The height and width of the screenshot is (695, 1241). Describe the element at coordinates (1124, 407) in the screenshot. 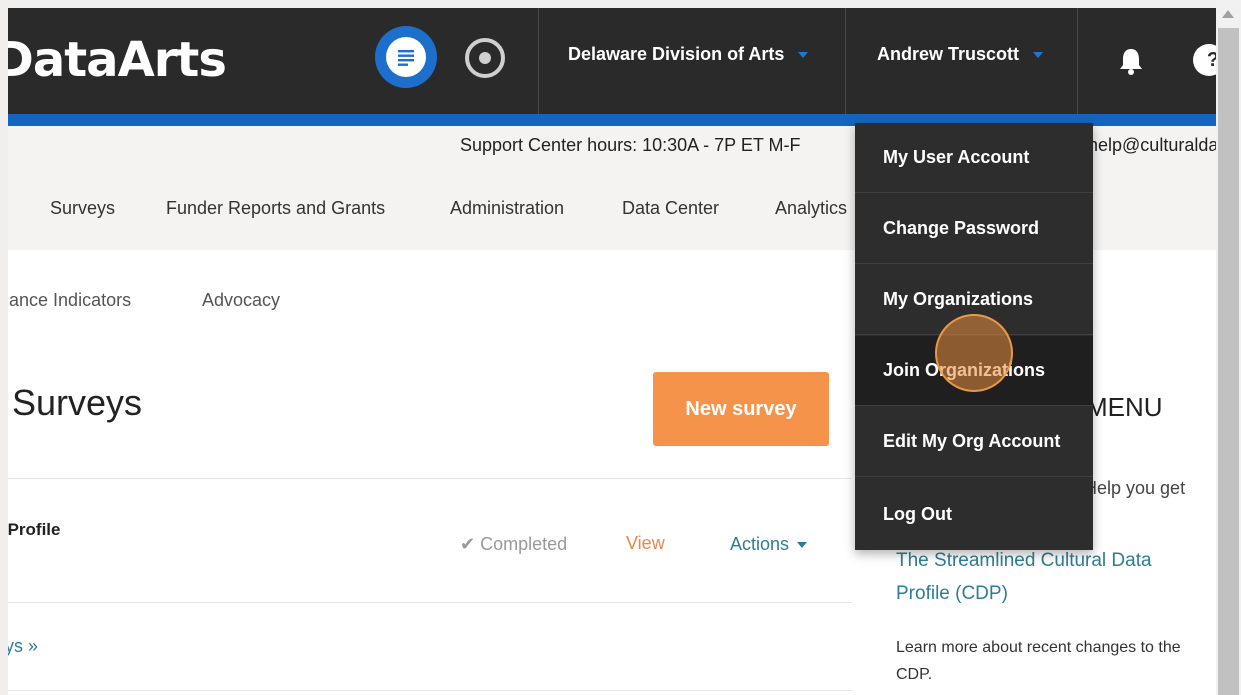

I see `sidebar-heading: MENU` at that location.